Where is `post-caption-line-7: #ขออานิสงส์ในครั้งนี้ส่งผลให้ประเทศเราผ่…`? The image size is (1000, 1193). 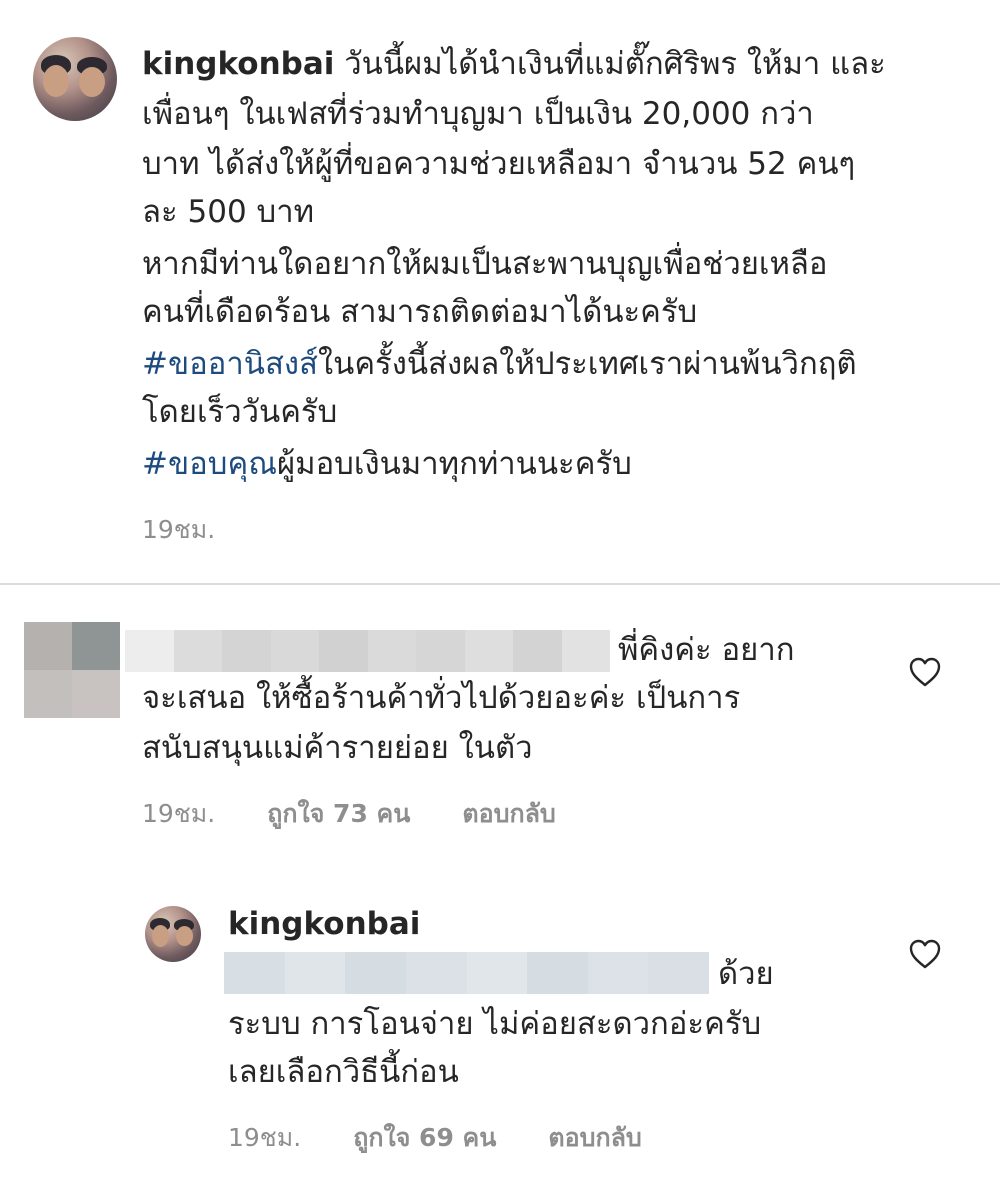 post-caption-line-7: #ขออานิสงส์ในครั้งนี้ส่งผลให้ประเทศเราผ่… is located at coordinates (499, 364).